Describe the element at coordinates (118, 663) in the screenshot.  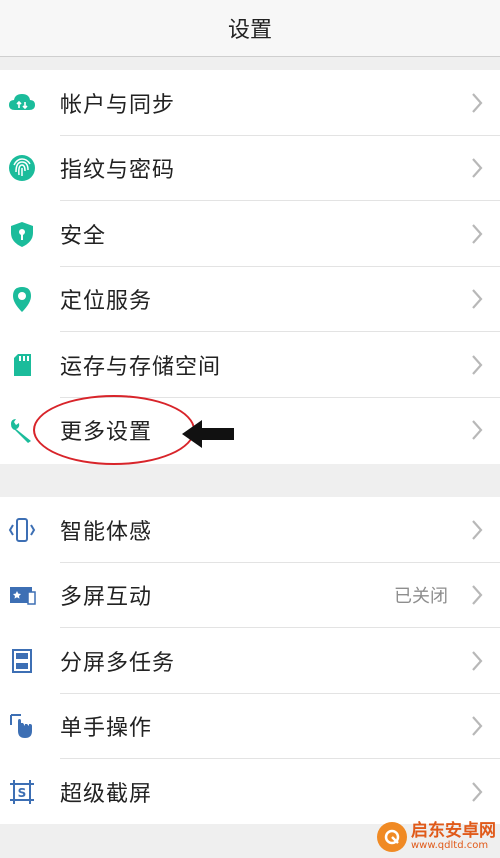
I see `settings-item-label: 分屏多任务` at that location.